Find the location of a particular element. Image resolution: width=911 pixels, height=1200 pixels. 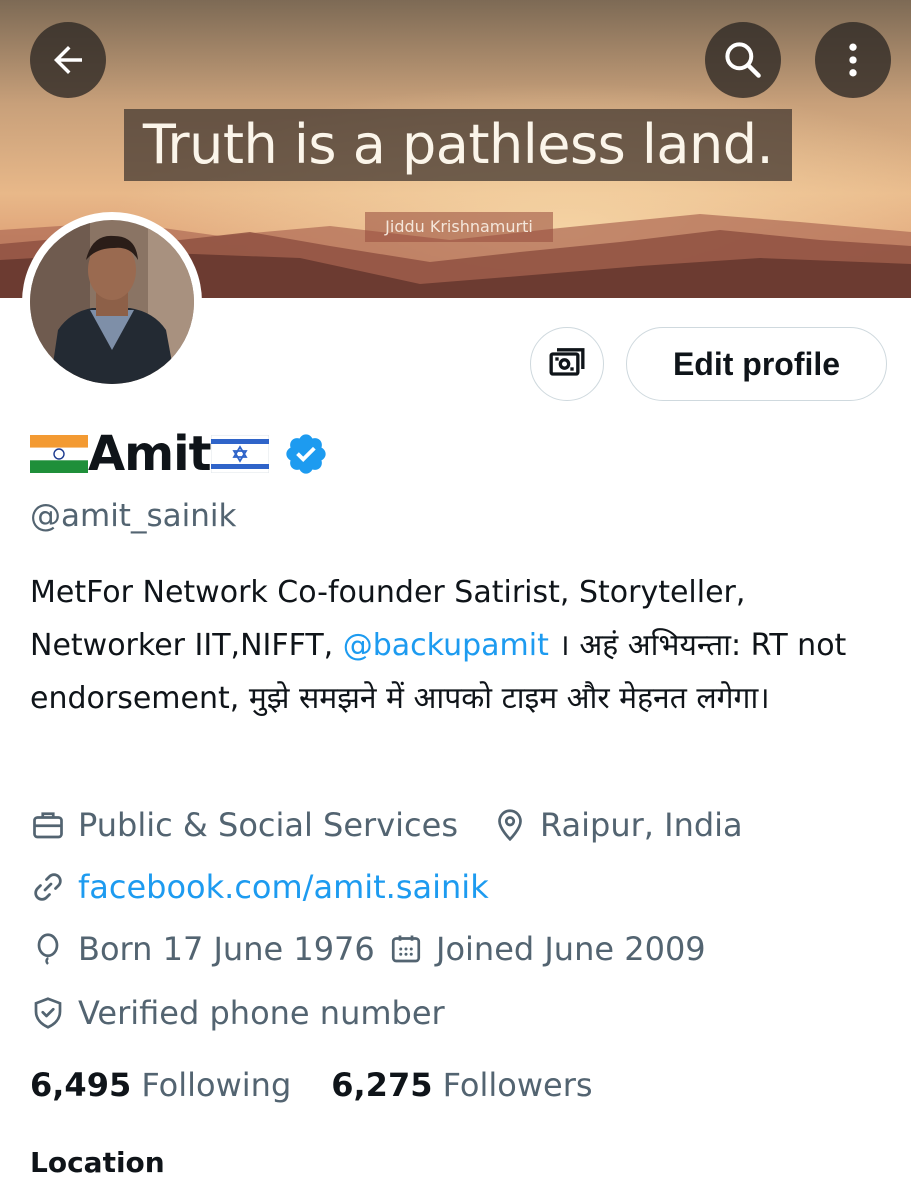

israel-flag-icon is located at coordinates (239, 454).